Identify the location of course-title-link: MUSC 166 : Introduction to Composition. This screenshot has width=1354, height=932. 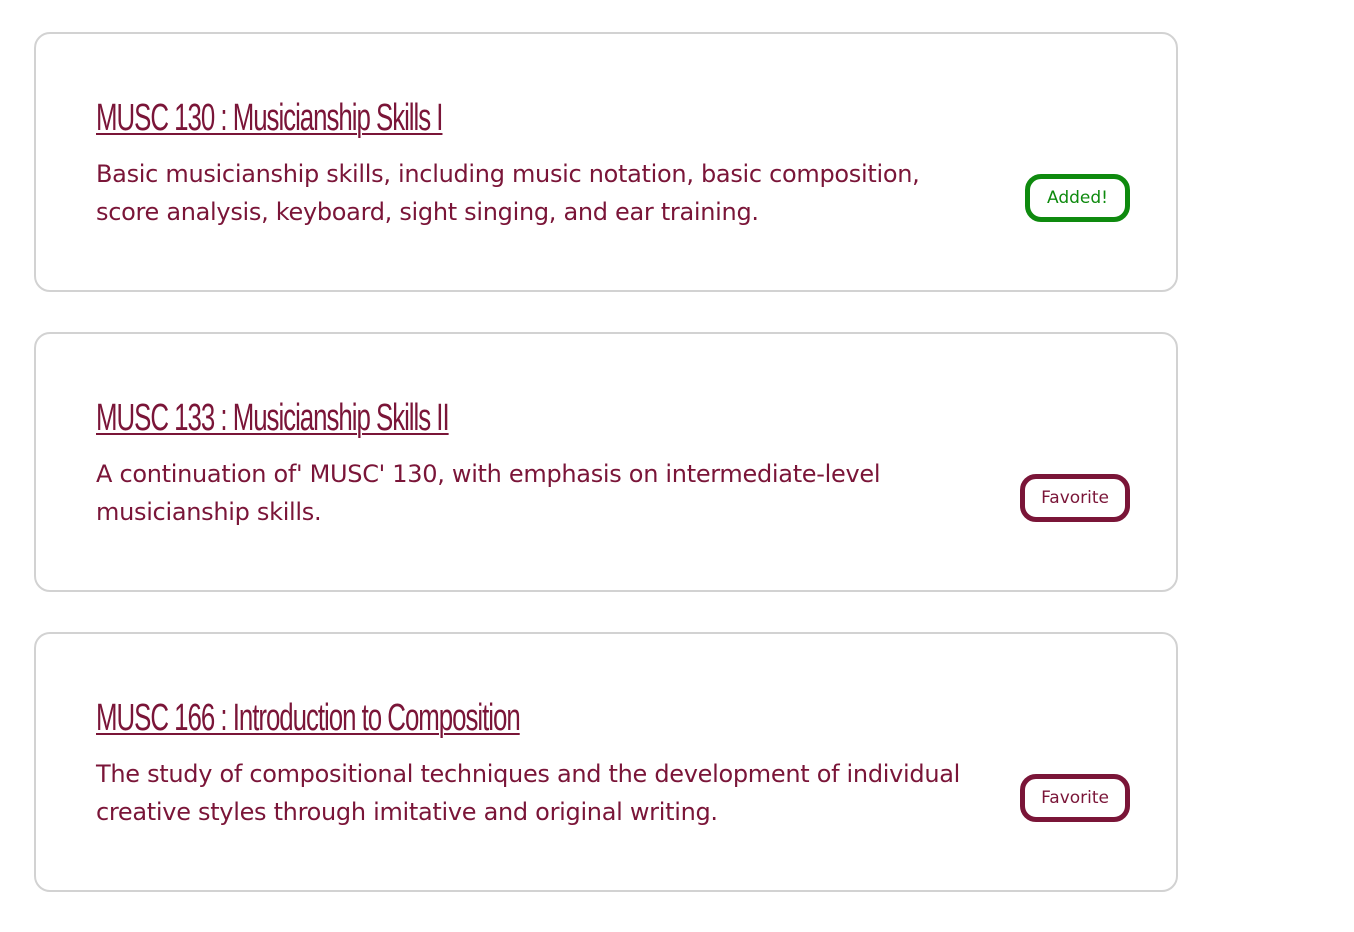
(308, 718).